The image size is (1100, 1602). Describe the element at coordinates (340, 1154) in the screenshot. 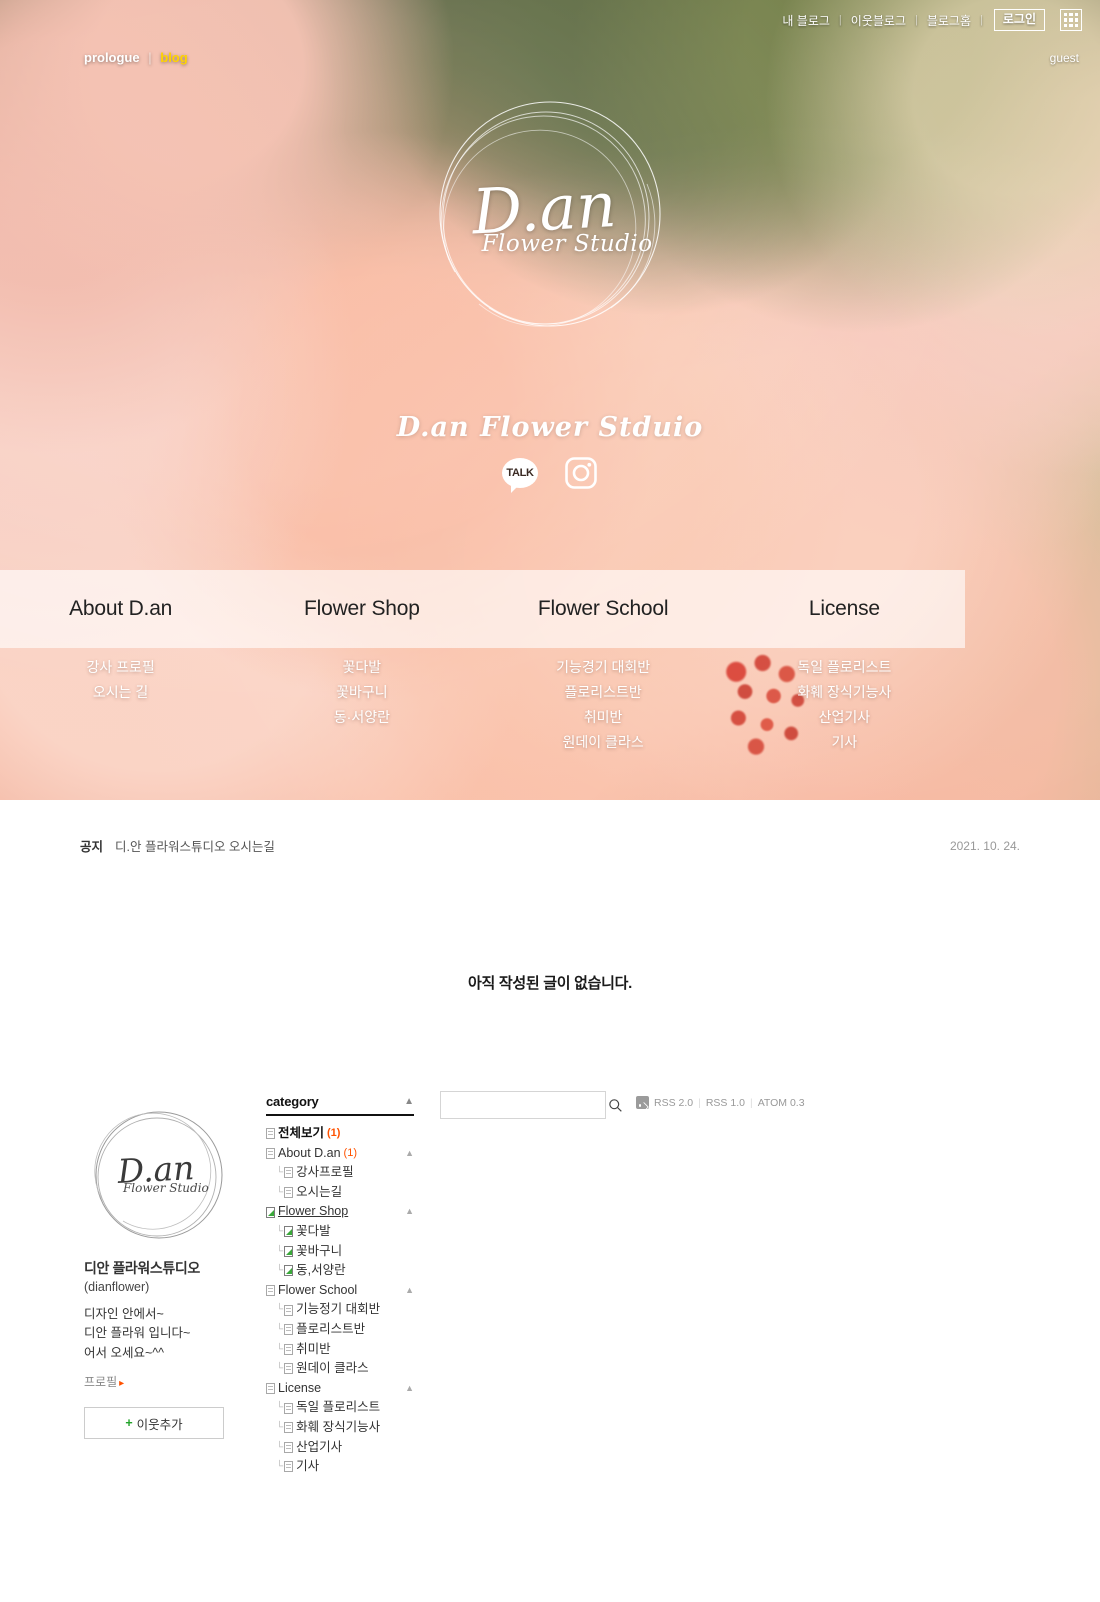

I see `category-item: About D.an (1) ▲` at that location.